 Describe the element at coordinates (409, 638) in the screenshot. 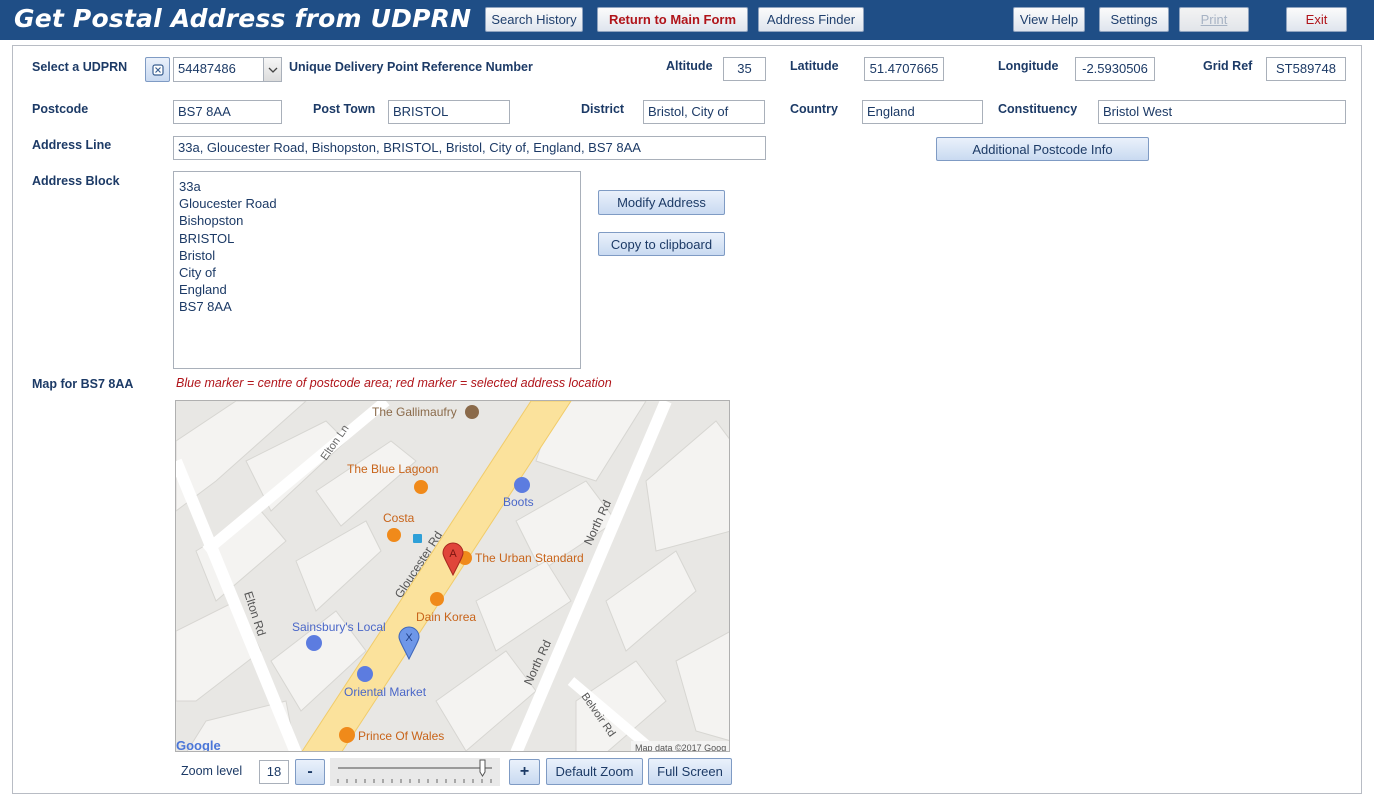

I see `blue-marker-label: X` at that location.